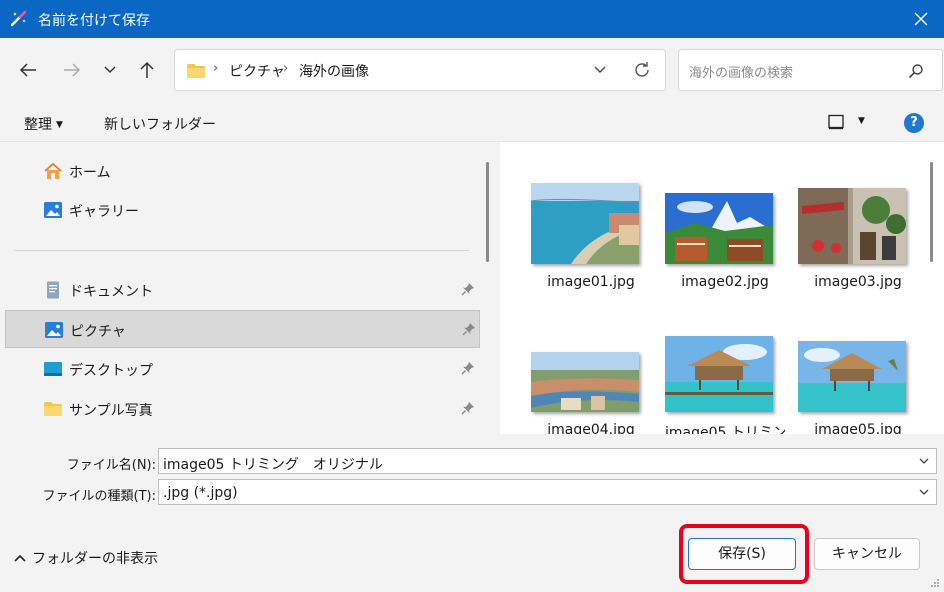  Describe the element at coordinates (725, 282) in the screenshot. I see `file-name: image02.jpg` at that location.